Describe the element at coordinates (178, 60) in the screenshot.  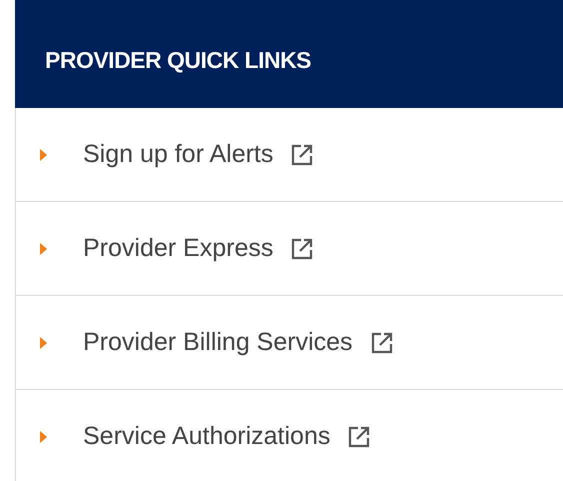
I see `panel-title: PROVIDER QUICK LINKS` at that location.